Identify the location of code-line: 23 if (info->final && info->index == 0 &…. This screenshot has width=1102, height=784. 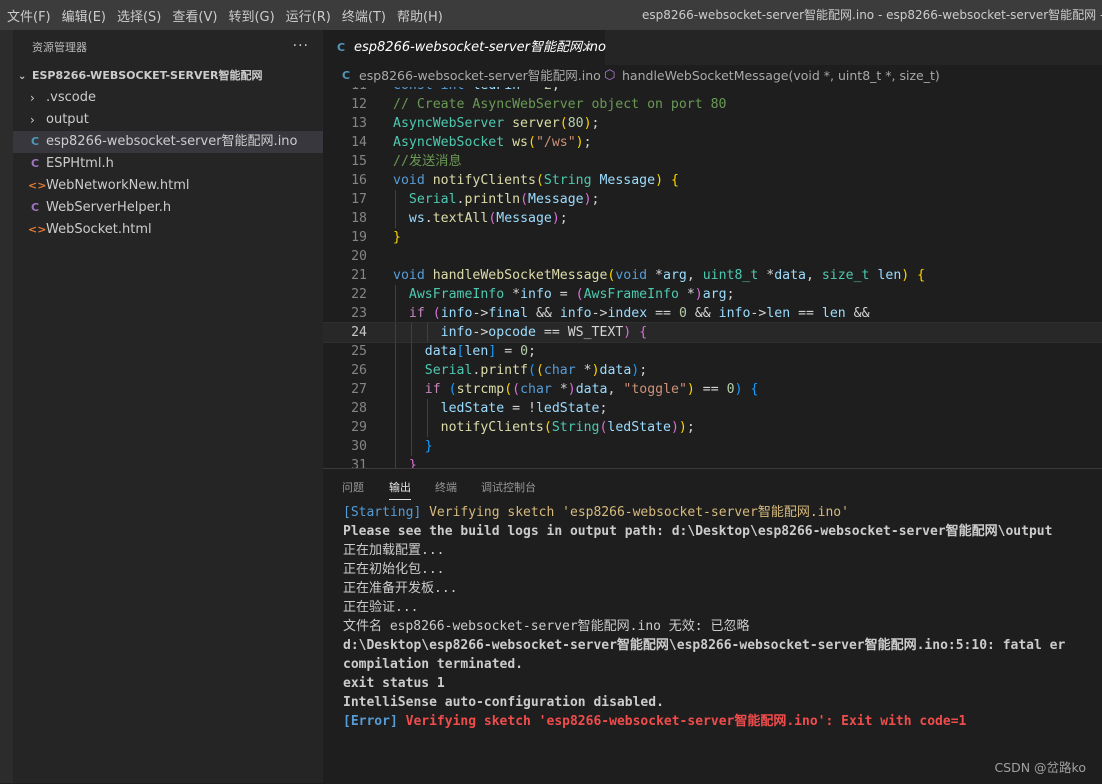
(712, 313).